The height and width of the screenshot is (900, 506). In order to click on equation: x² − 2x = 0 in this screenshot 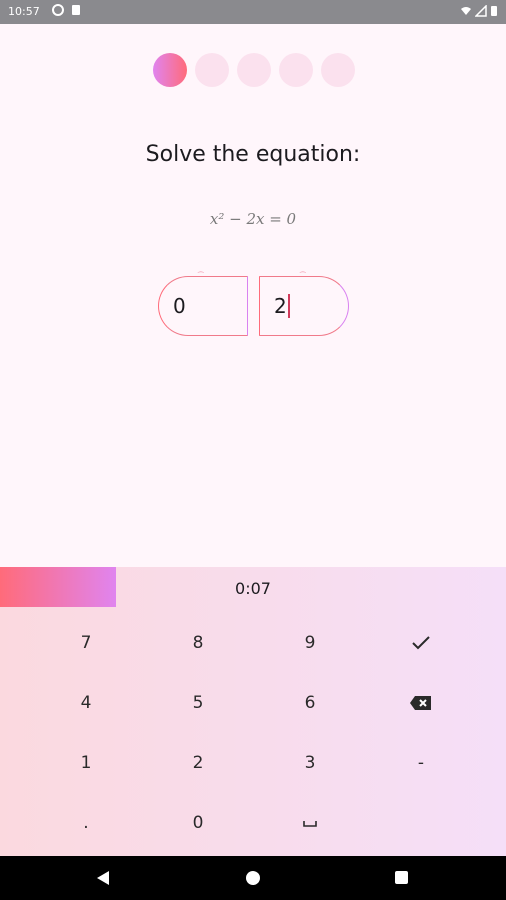, I will do `click(253, 219)`.